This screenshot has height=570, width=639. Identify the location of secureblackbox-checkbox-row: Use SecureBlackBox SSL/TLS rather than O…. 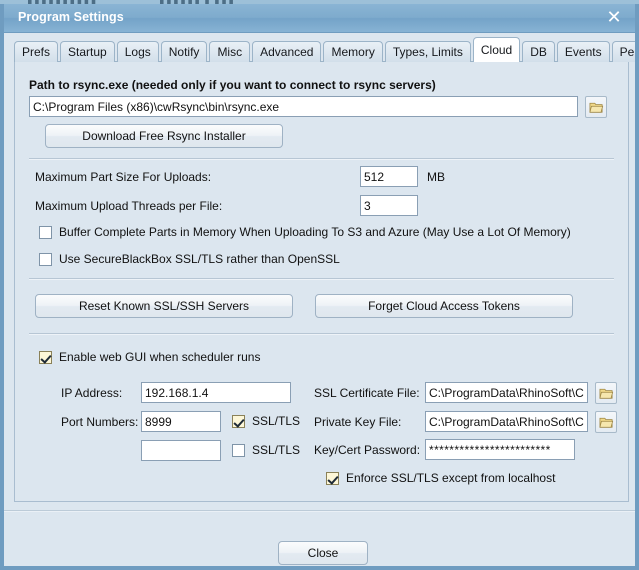
(189, 259).